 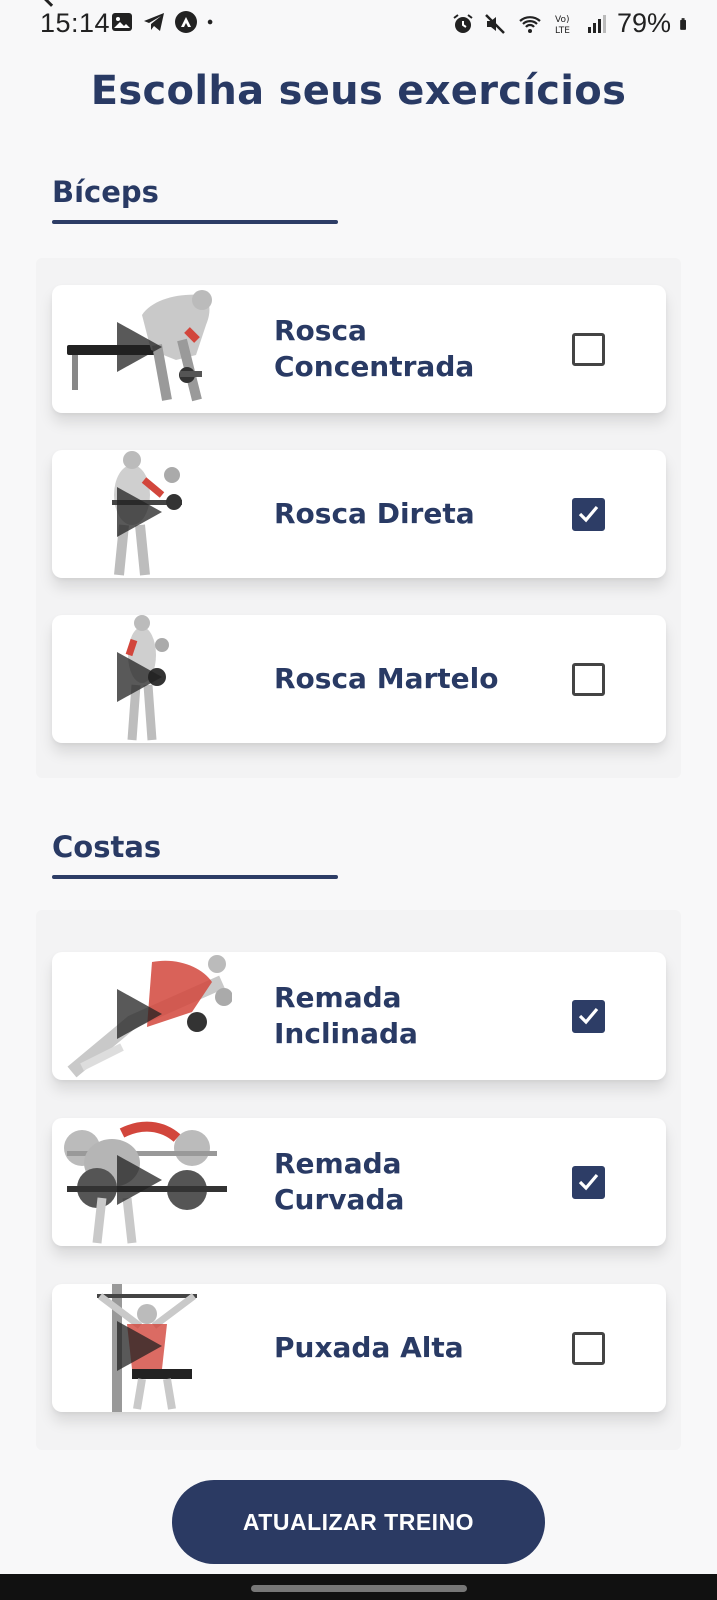 I want to click on exercise-label: Puxada Alta, so click(x=369, y=1347).